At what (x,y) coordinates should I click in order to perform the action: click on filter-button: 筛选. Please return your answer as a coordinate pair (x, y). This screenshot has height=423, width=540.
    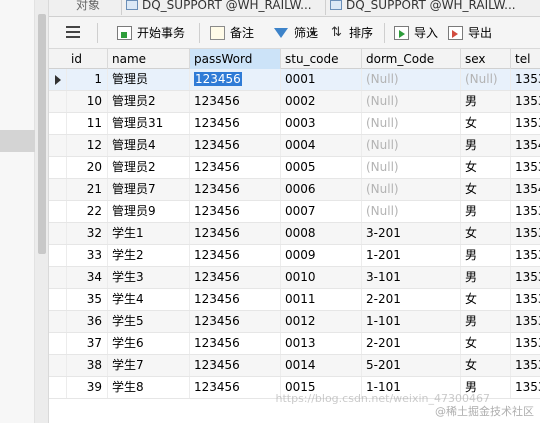
    Looking at the image, I should click on (296, 33).